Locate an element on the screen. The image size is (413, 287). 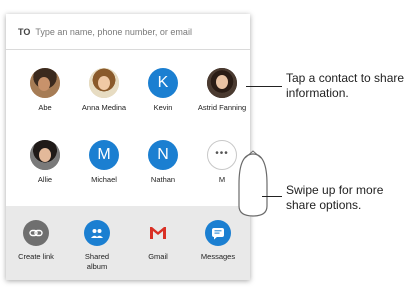
swipe-callout-line is located at coordinates (272, 196).